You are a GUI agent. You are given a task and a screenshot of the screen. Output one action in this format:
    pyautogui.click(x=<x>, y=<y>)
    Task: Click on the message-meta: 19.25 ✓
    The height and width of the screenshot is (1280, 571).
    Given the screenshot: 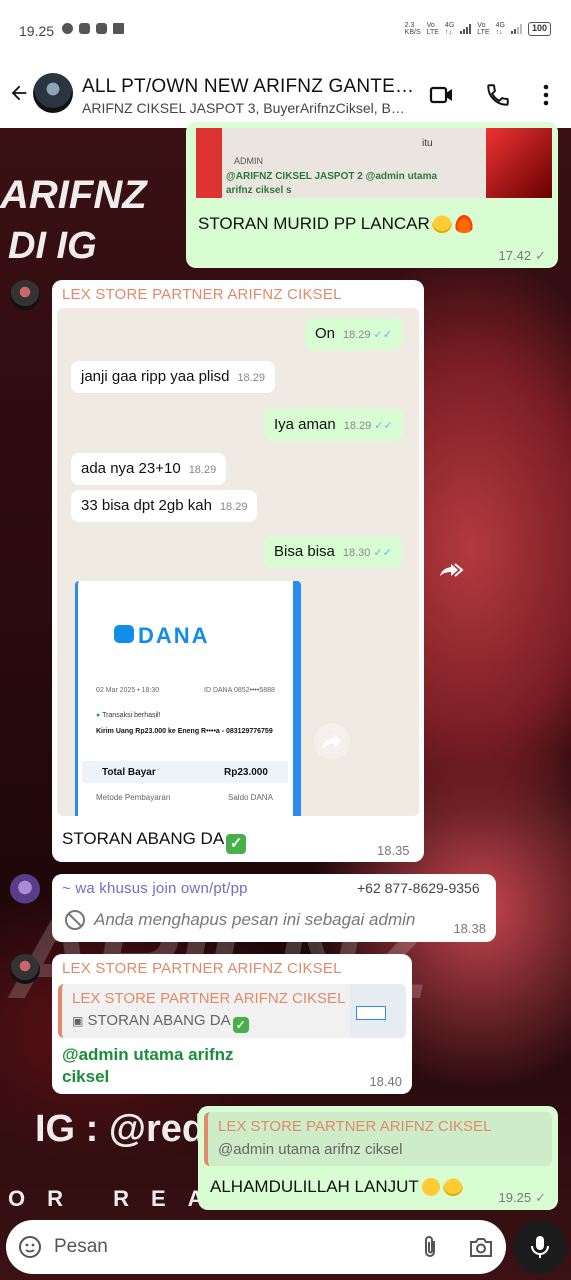 What is the action you would take?
    pyautogui.click(x=522, y=1197)
    